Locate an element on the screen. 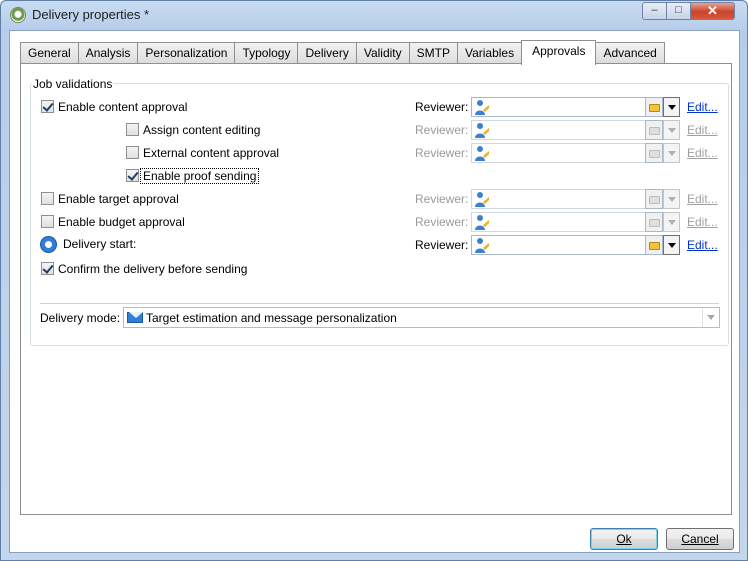  tab-variables: Variables is located at coordinates (489, 53).